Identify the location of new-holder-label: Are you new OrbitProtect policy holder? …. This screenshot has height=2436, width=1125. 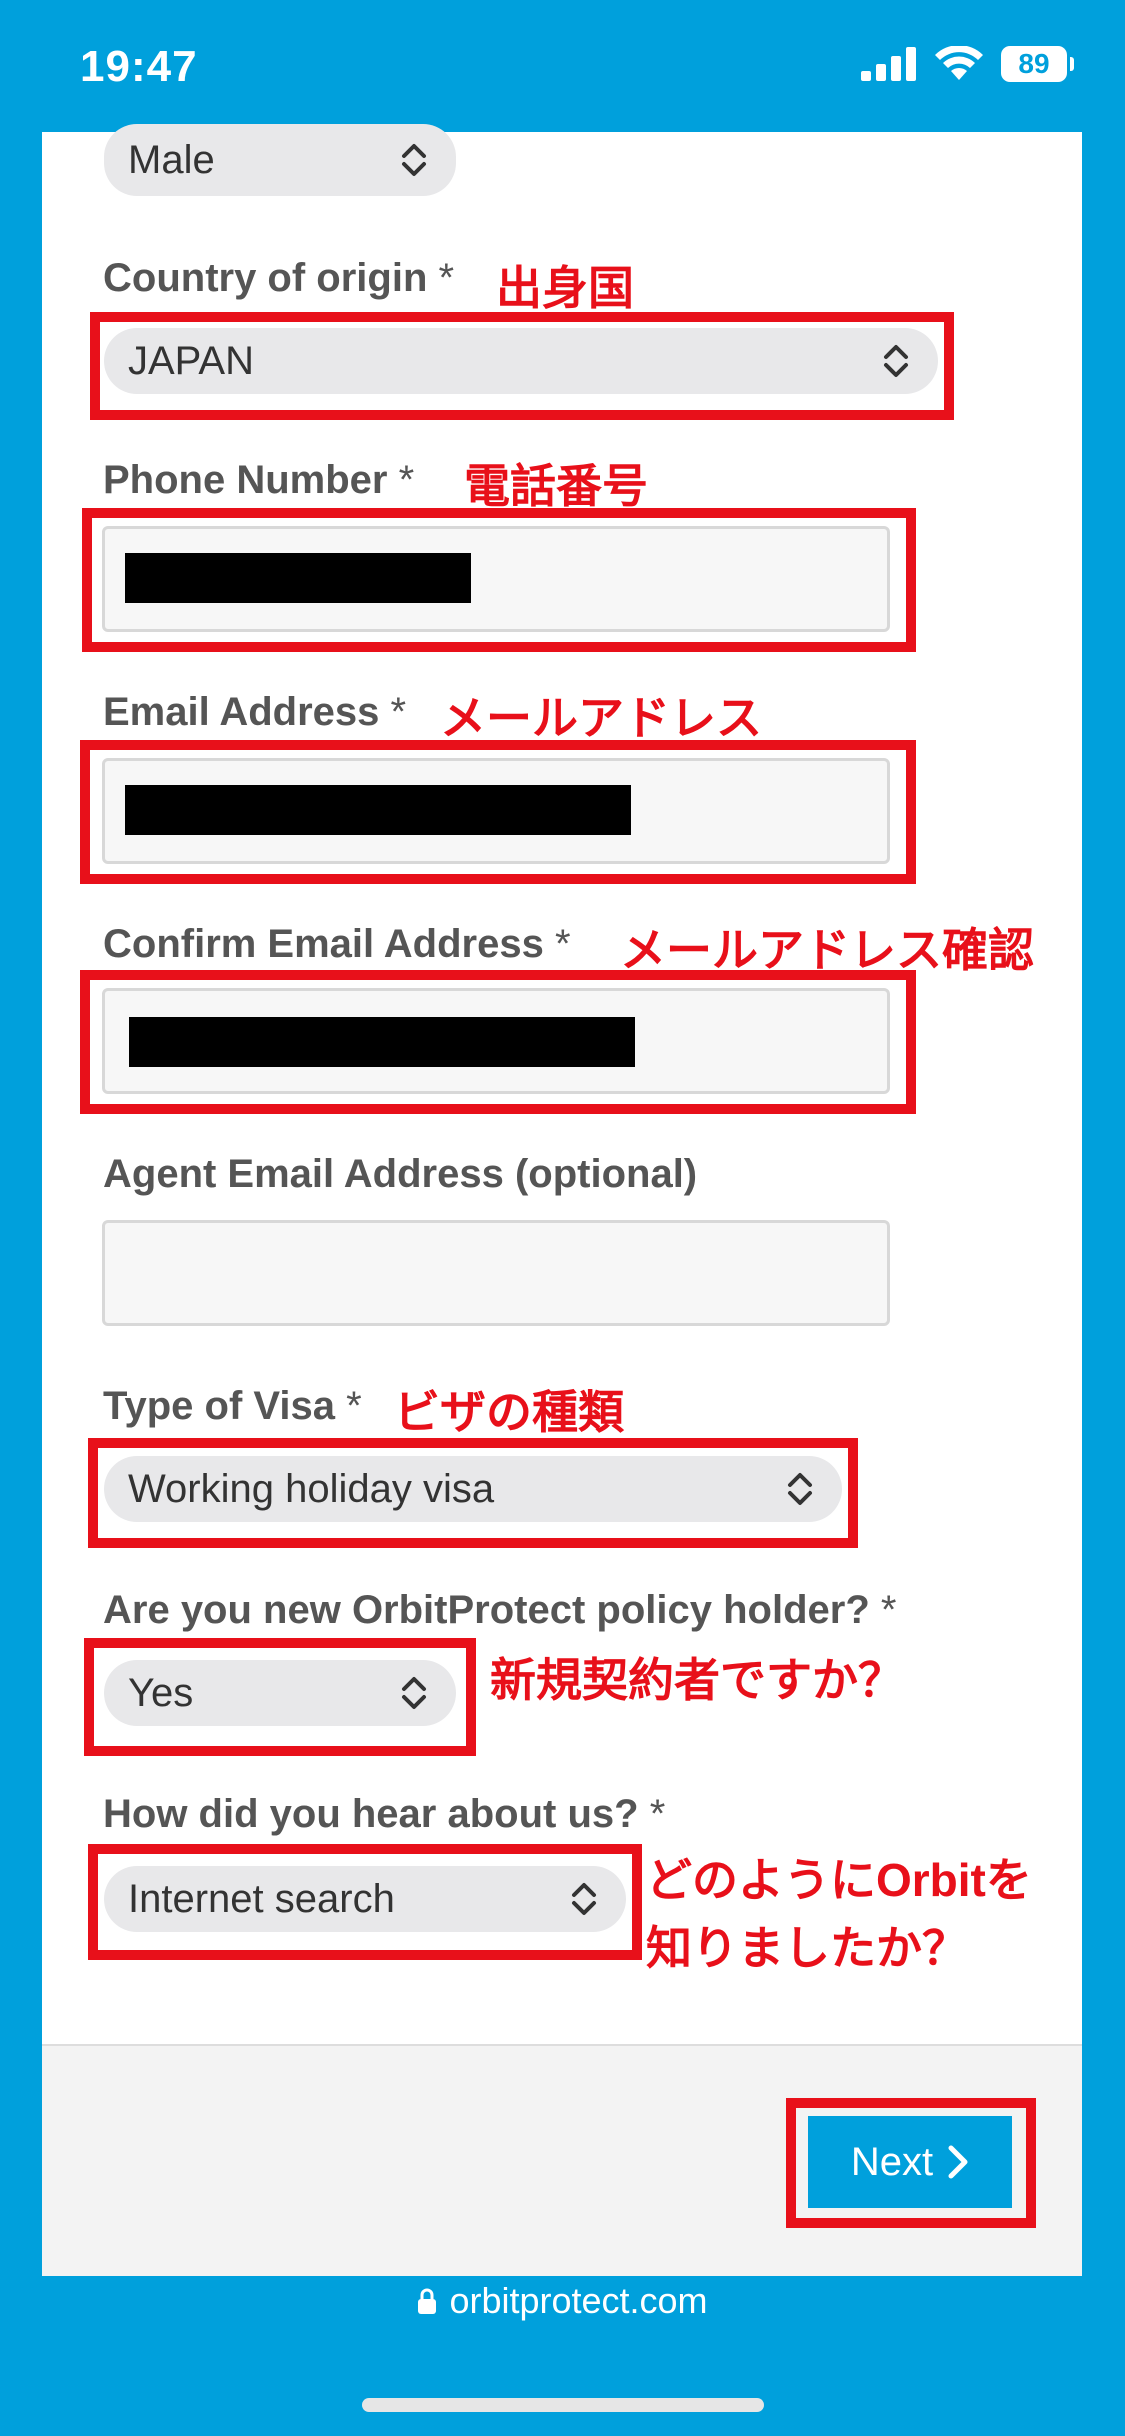
(500, 1610).